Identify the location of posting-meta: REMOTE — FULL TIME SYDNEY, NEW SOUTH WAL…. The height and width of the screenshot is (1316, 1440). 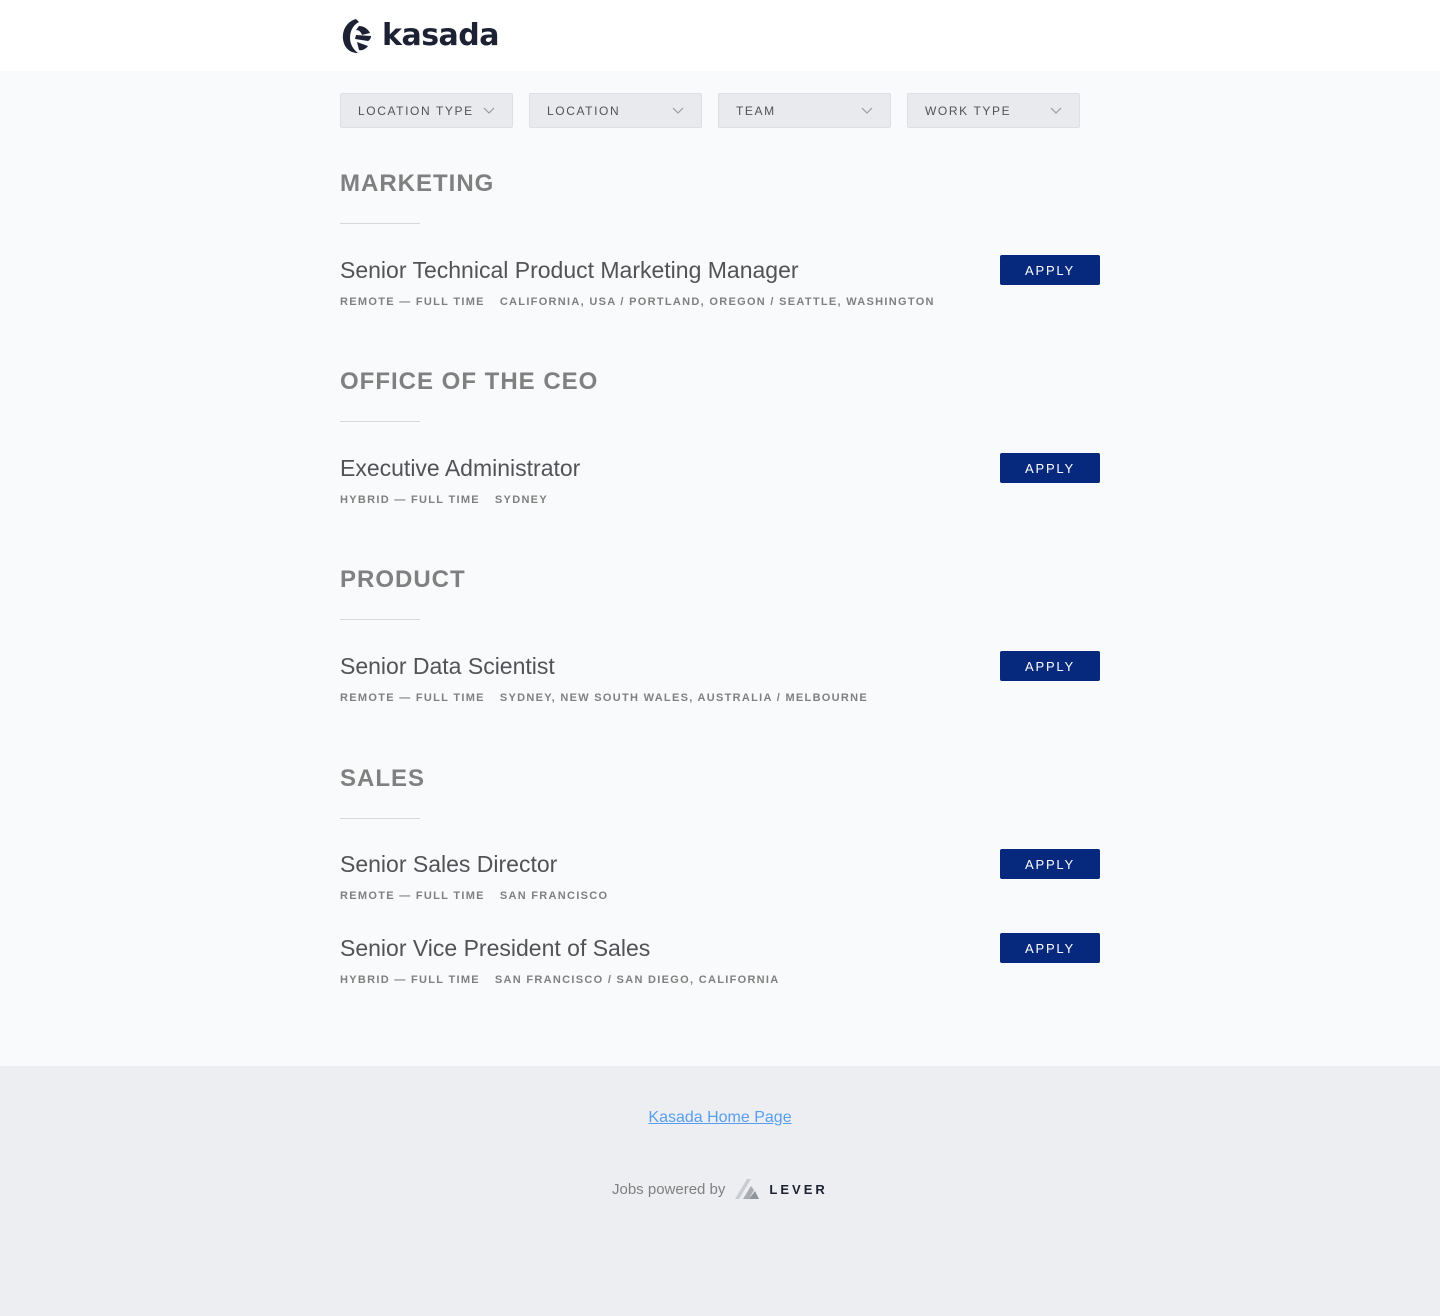
(604, 698).